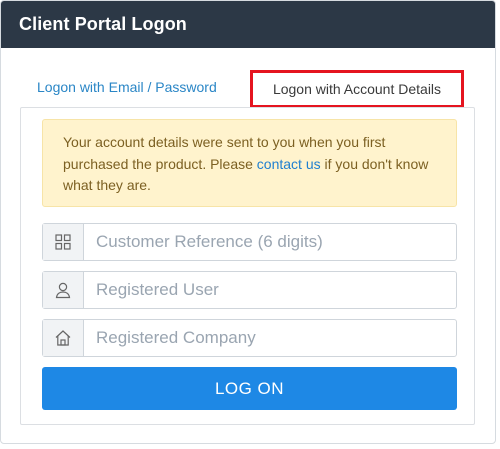 The height and width of the screenshot is (449, 500). I want to click on registered-company-input, so click(270, 338).